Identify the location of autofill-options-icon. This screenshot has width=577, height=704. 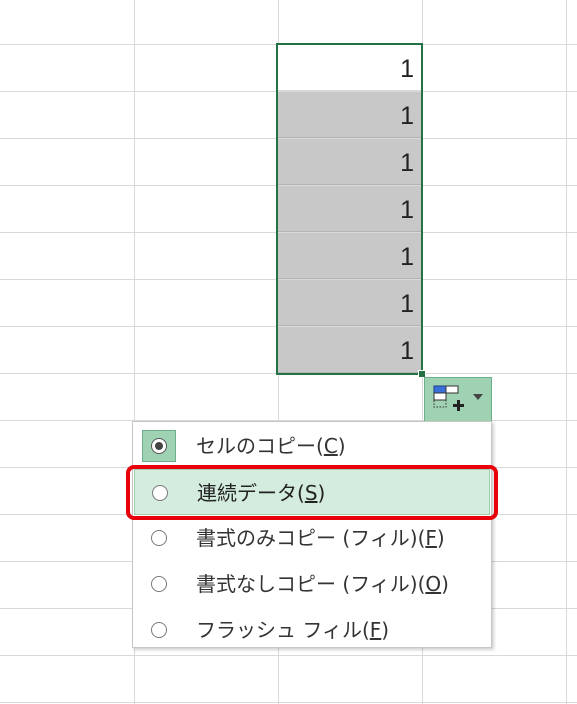
(448, 398).